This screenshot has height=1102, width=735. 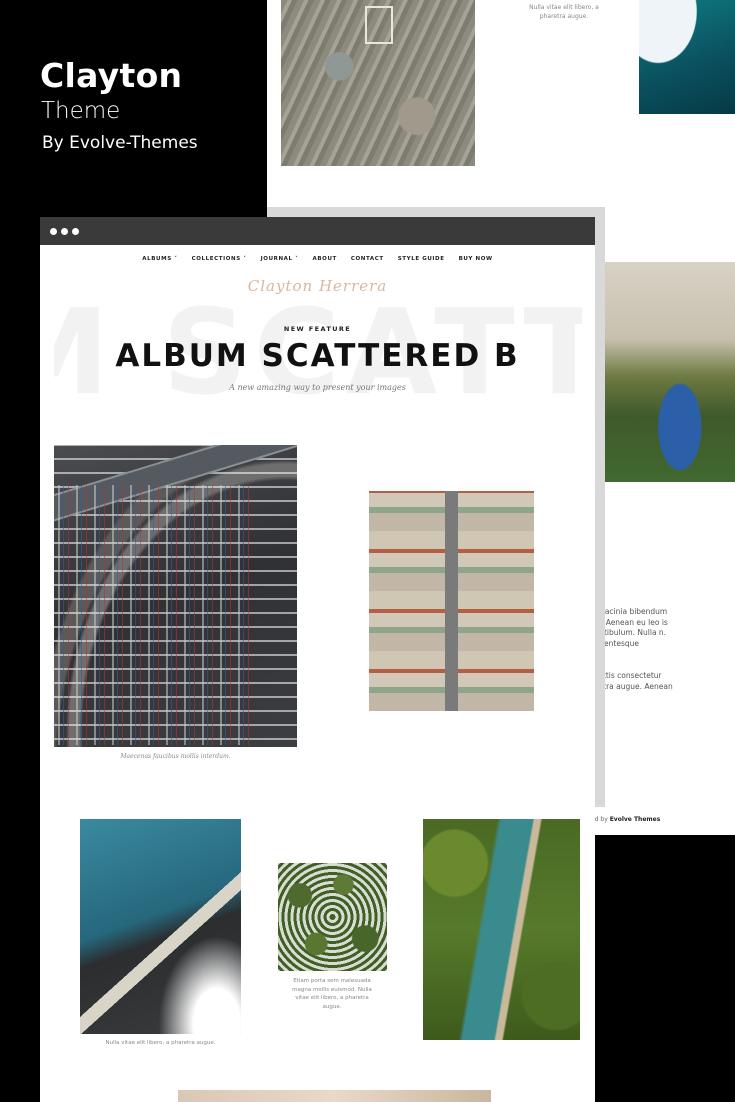 I want to click on theme-author: By Evolve-Themes, so click(x=120, y=143).